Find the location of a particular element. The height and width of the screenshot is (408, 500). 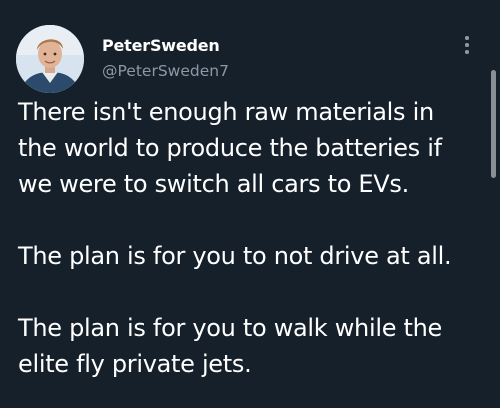

user-avatar-icon is located at coordinates (50, 59).